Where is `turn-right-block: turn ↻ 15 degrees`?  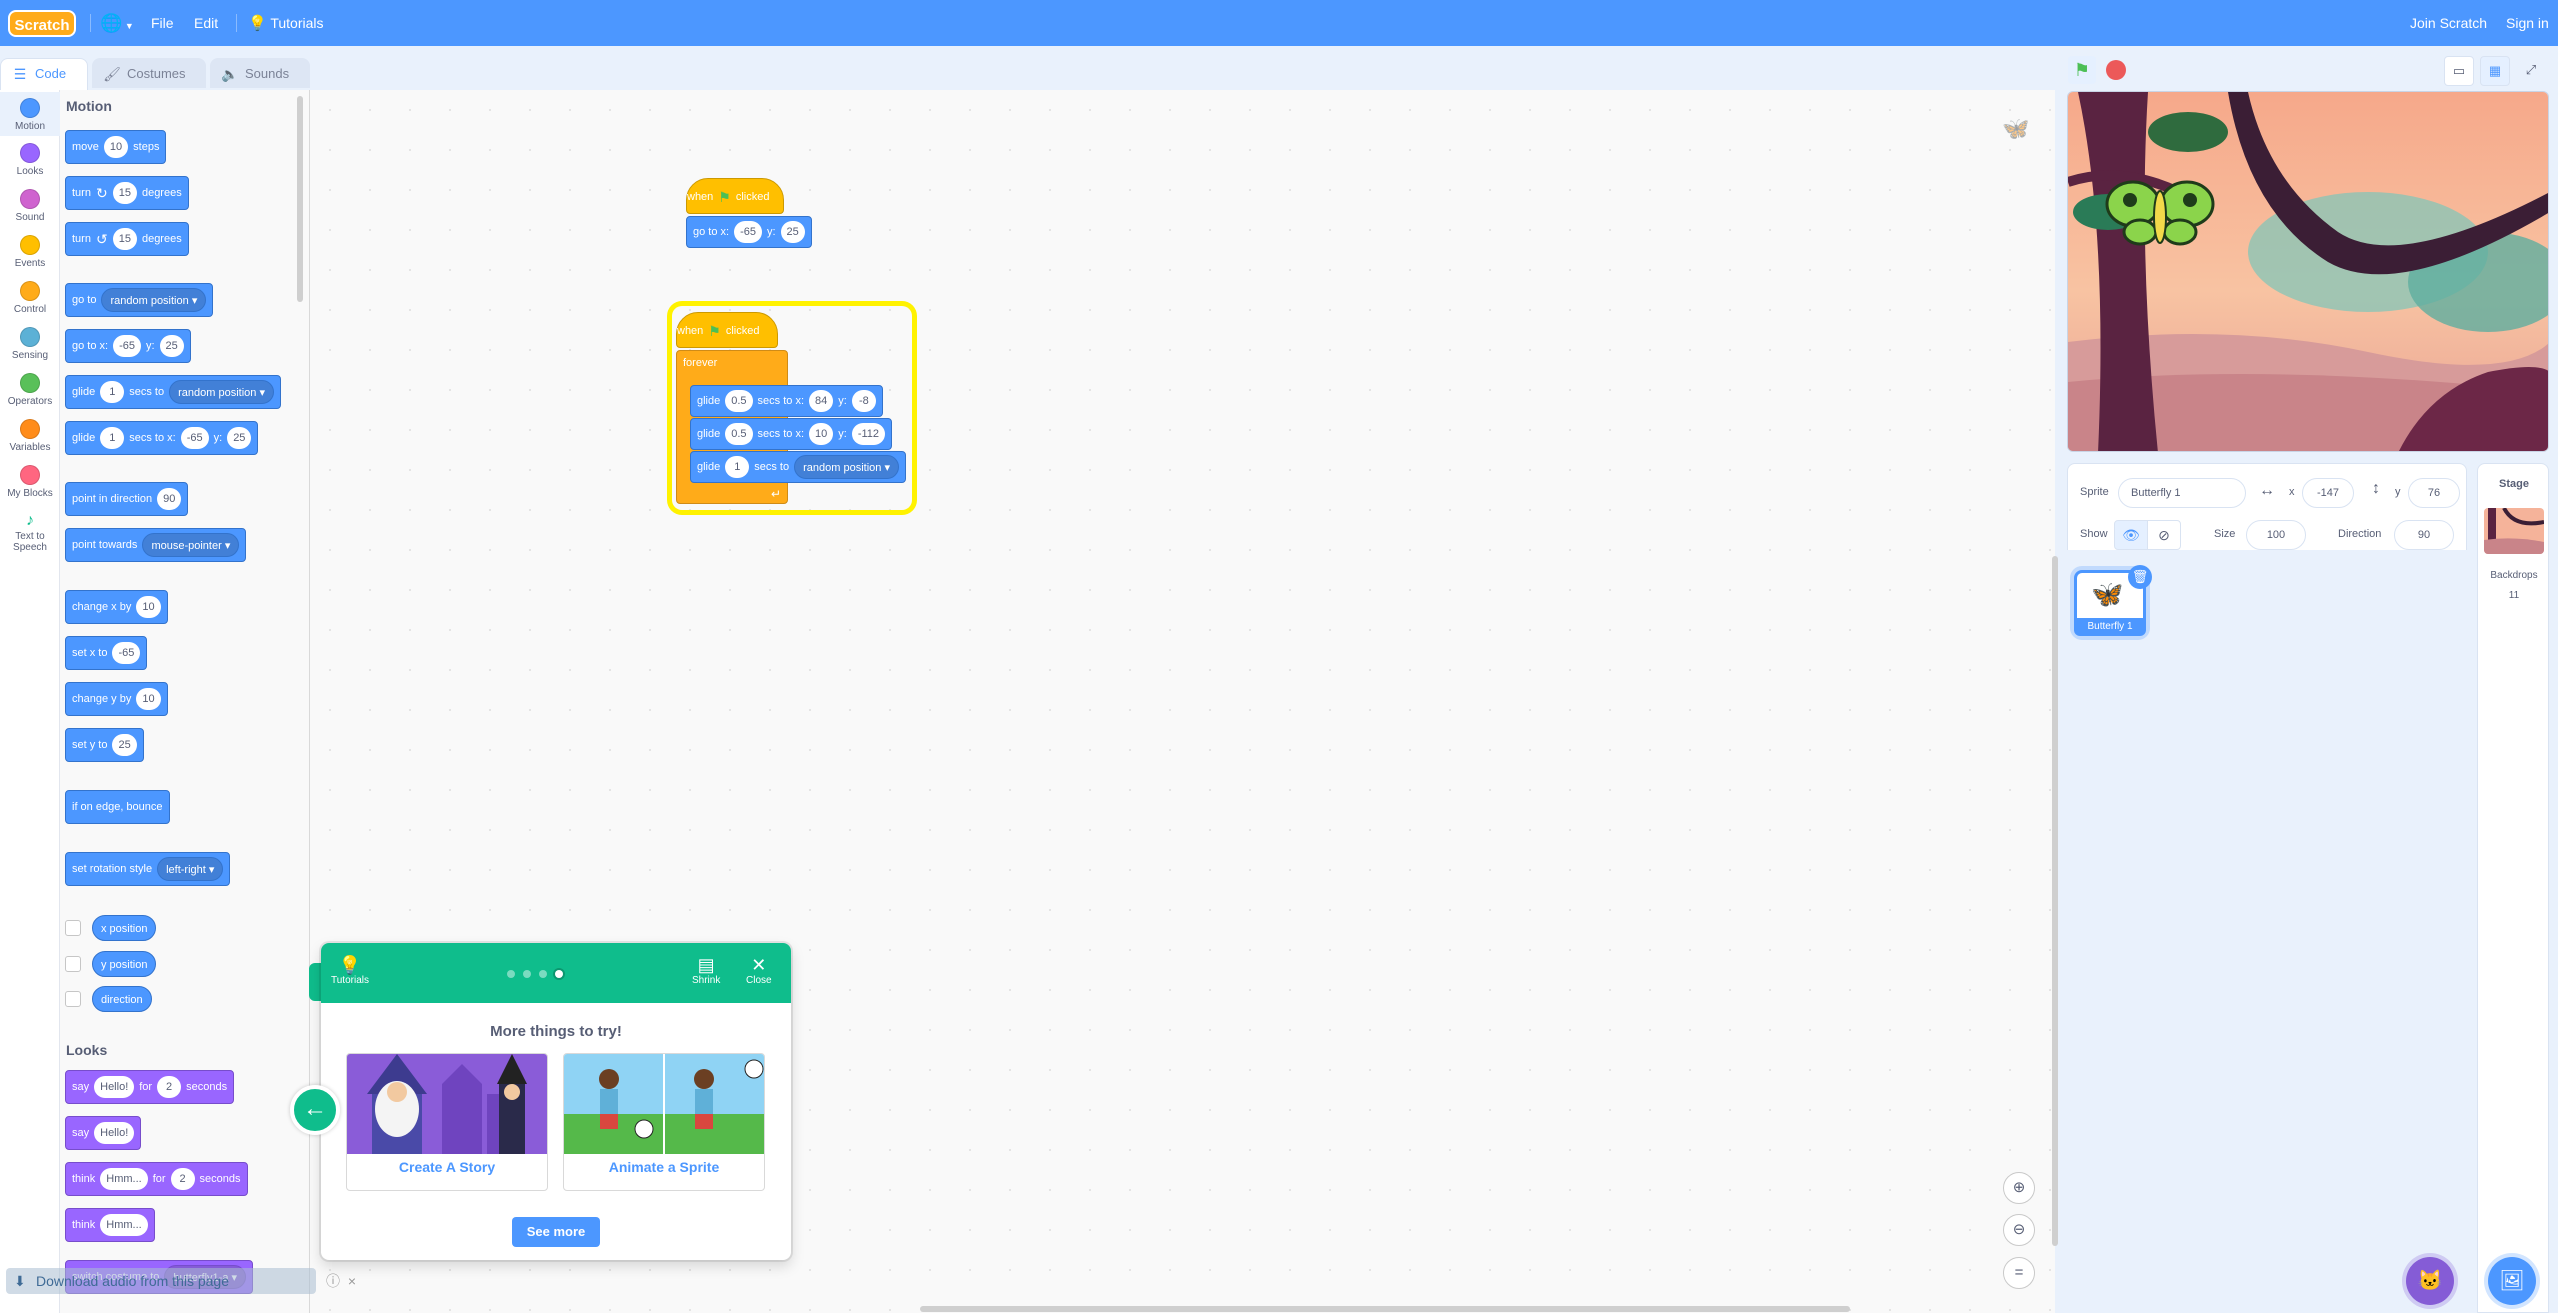
turn-right-block: turn ↻ 15 degrees is located at coordinates (127, 193).